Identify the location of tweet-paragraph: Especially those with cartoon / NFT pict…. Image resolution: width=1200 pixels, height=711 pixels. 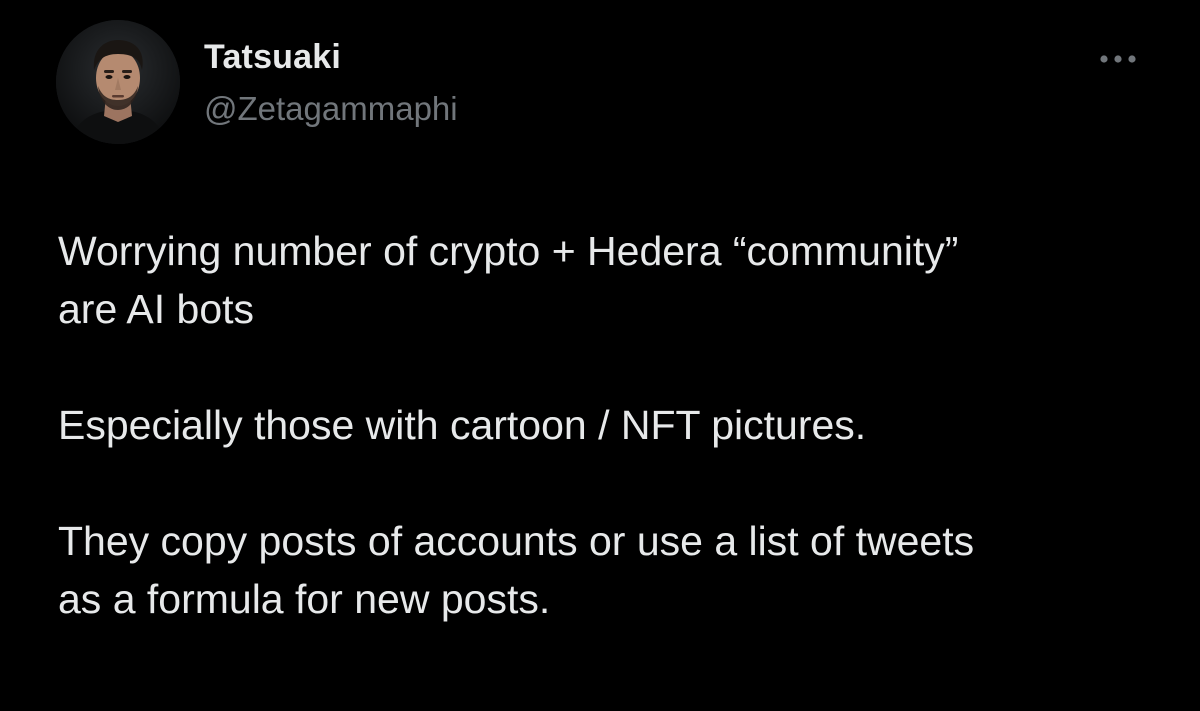
(462, 425).